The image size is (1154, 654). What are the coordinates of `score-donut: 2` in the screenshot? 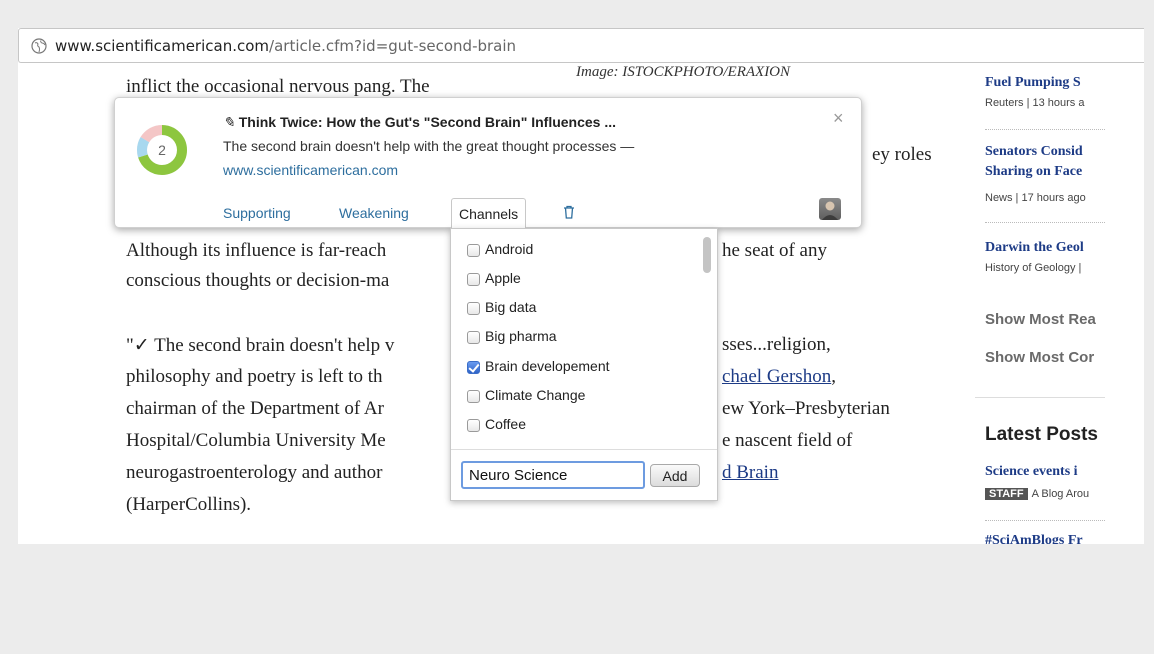 It's located at (162, 150).